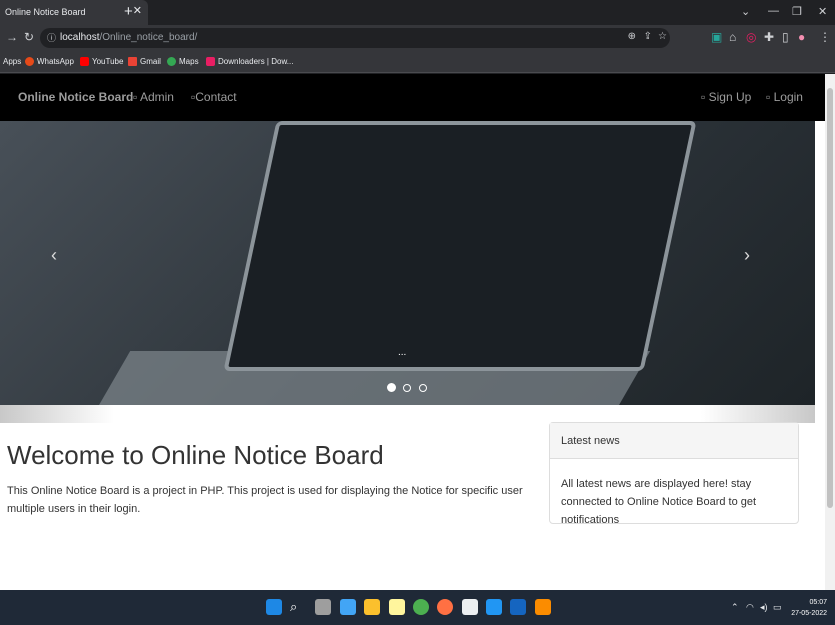 This screenshot has height=625, width=835. Describe the element at coordinates (809, 613) in the screenshot. I see `clock-date: 27-05-2022` at that location.